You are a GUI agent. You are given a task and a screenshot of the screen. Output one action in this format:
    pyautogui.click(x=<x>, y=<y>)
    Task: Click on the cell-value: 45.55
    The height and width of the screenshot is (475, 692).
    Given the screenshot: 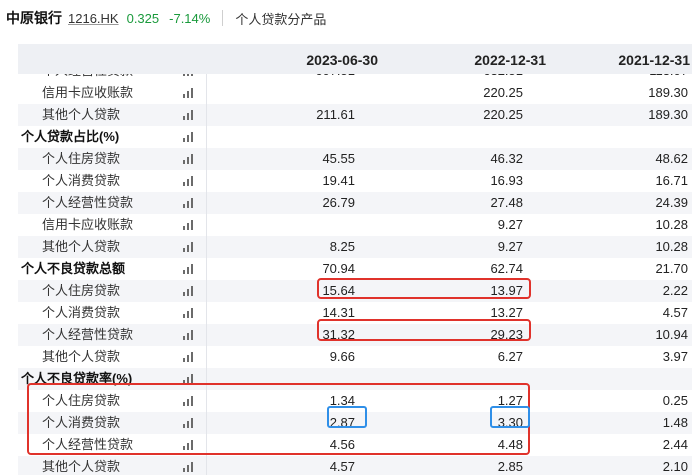 What is the action you would take?
    pyautogui.click(x=338, y=158)
    